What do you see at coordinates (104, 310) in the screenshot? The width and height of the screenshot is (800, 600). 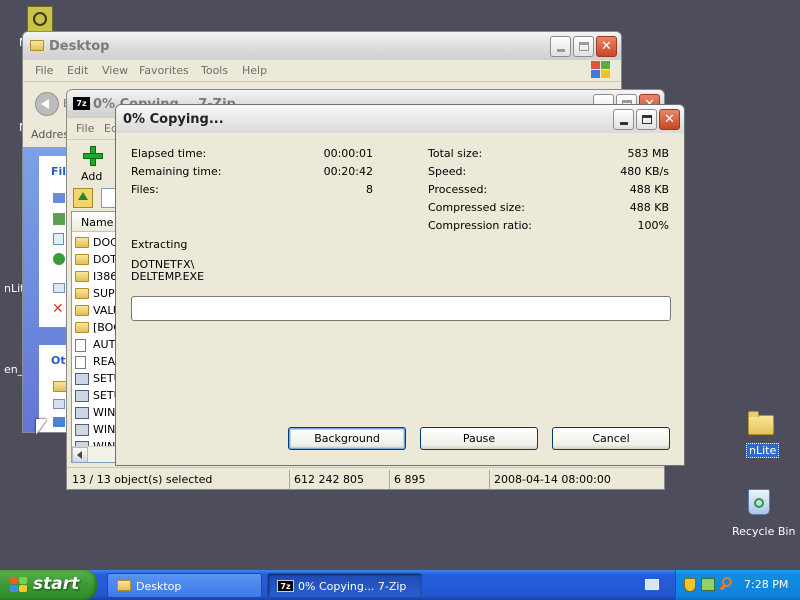 I see `file-name: VALU` at bounding box center [104, 310].